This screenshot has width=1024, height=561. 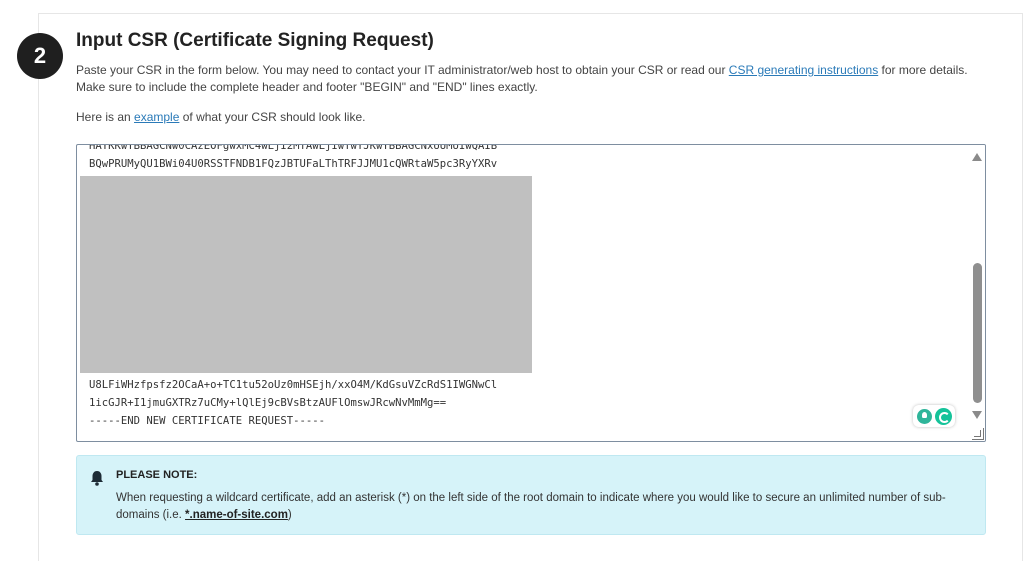 What do you see at coordinates (157, 475) in the screenshot?
I see `note-title: PLEASE NOTE:` at bounding box center [157, 475].